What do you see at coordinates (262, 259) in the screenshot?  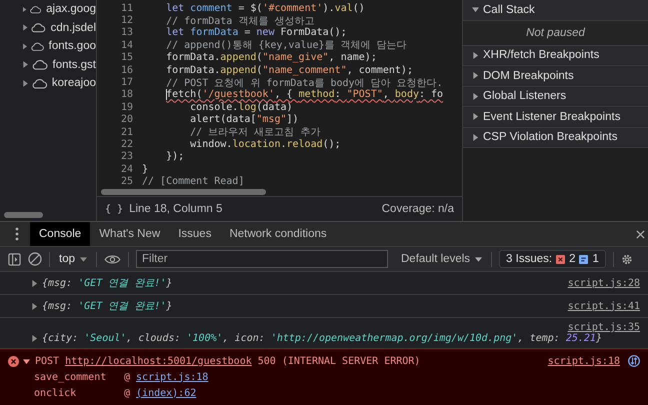 I see `filter-field: Filter` at bounding box center [262, 259].